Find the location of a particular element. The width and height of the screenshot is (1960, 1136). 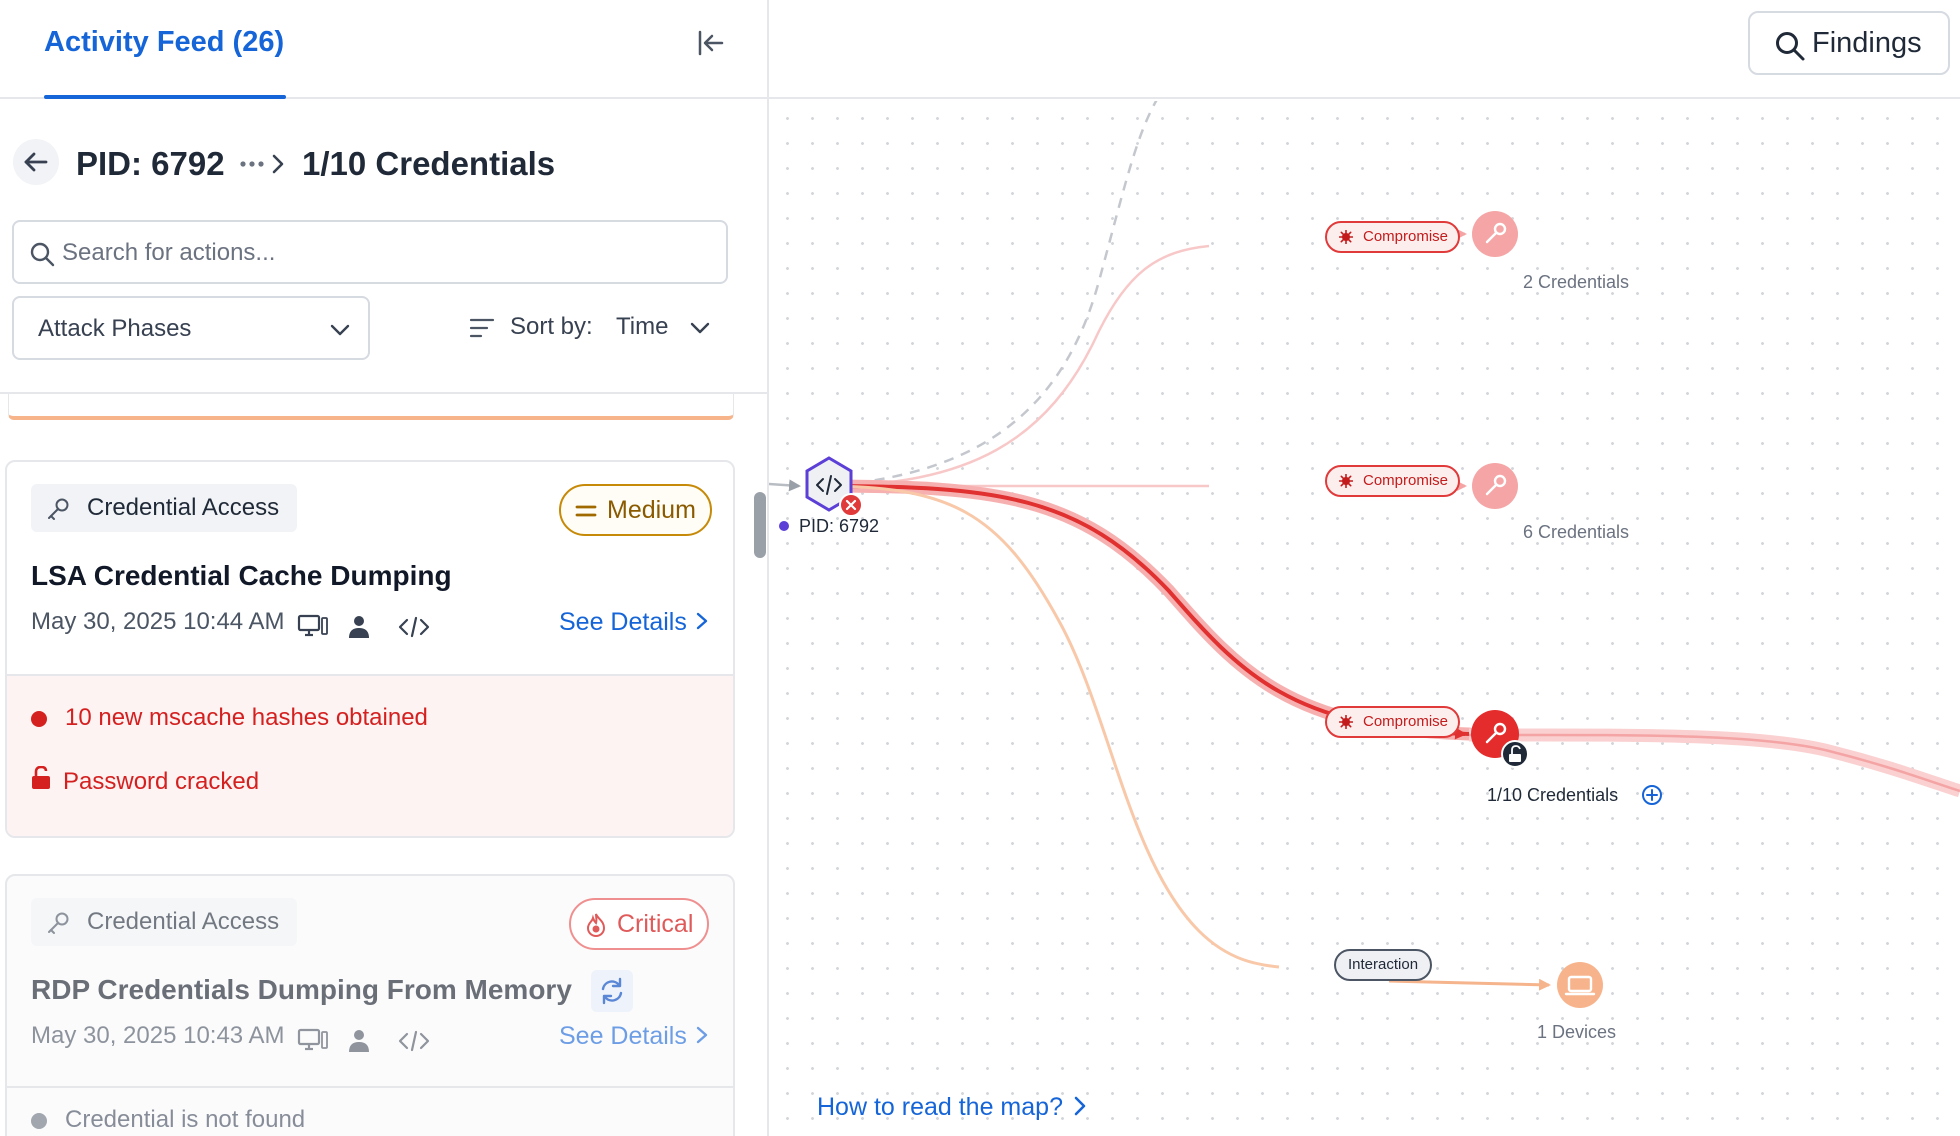

findings-button: Findings is located at coordinates (1849, 43).